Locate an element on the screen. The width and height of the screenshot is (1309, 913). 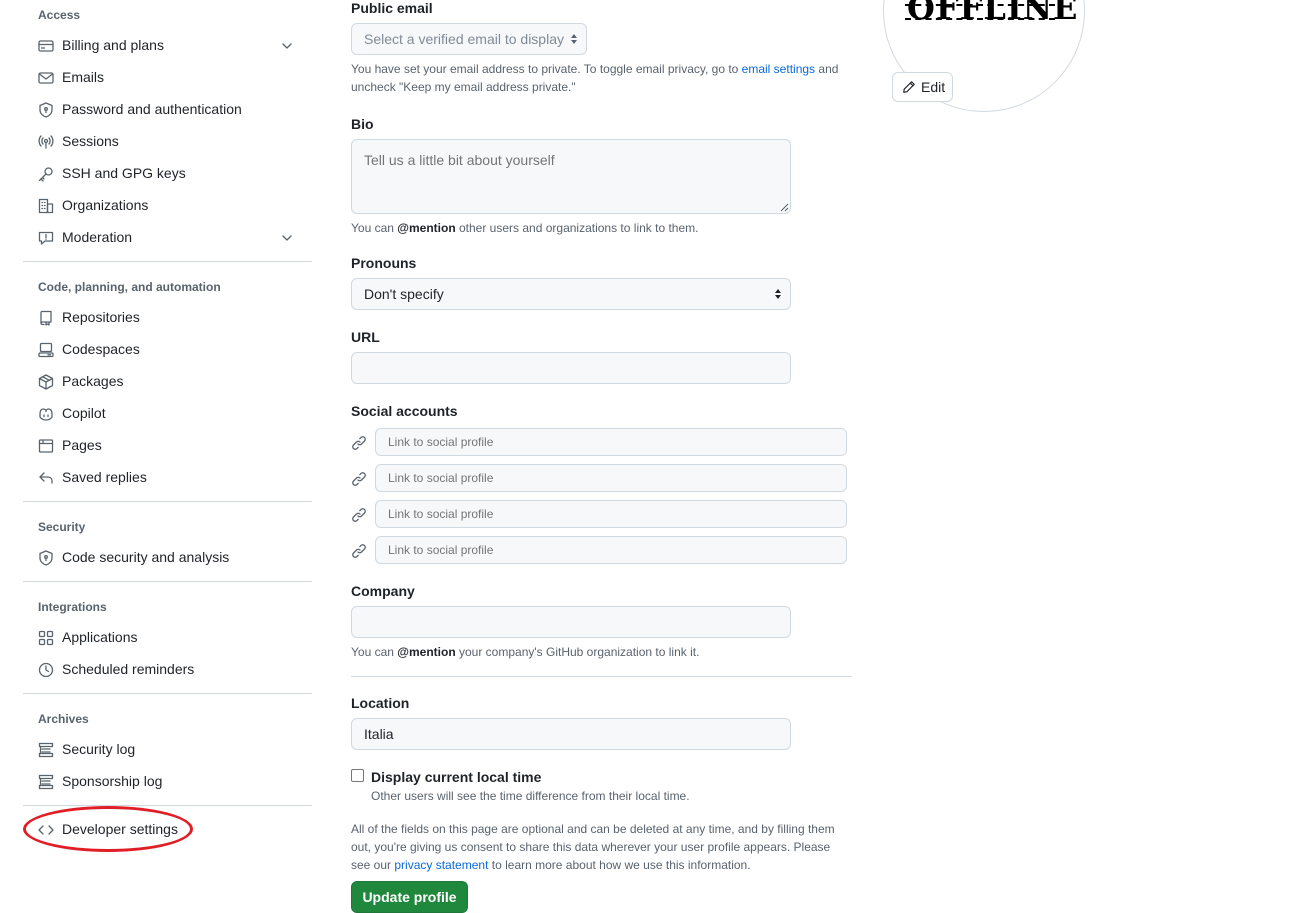
resize-handle-icon is located at coordinates (784, 207).